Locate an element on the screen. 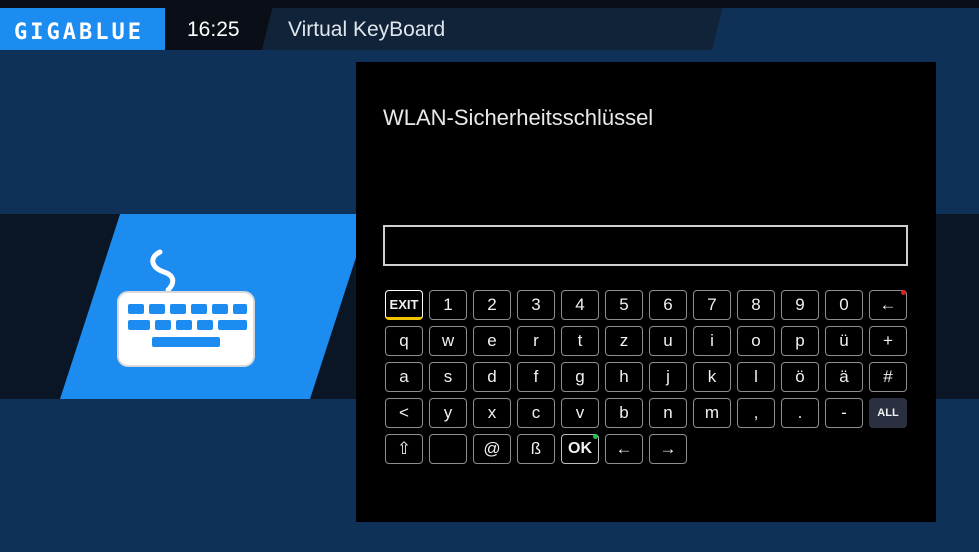 The height and width of the screenshot is (552, 979). key-b: b is located at coordinates (624, 413).